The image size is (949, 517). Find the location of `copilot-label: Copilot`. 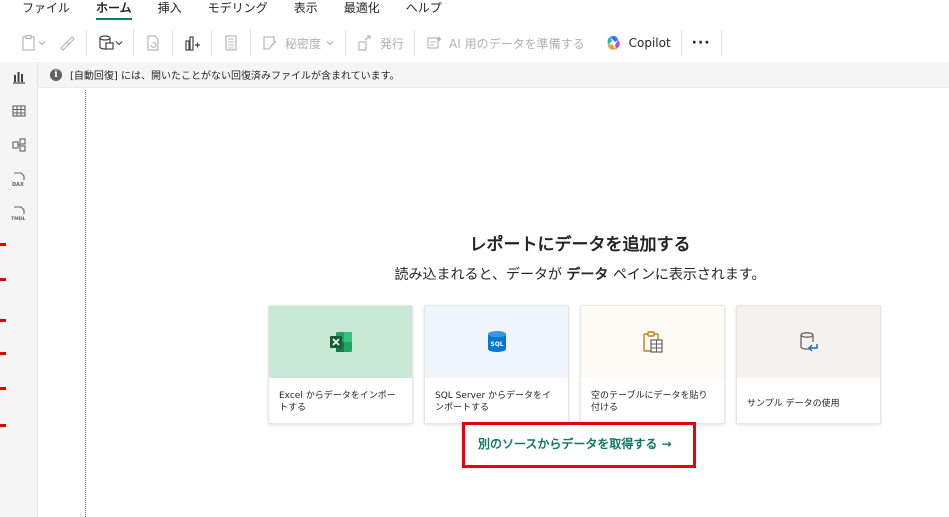

copilot-label: Copilot is located at coordinates (649, 43).